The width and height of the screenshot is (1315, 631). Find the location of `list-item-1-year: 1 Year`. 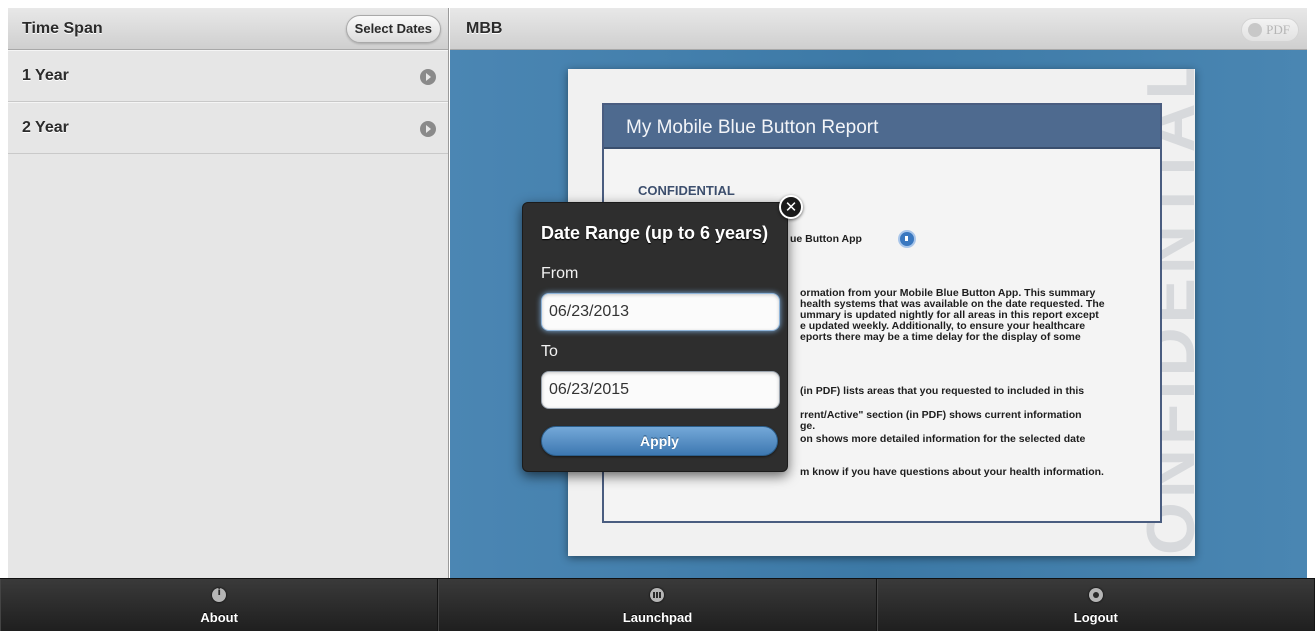

list-item-1-year: 1 Year is located at coordinates (228, 76).